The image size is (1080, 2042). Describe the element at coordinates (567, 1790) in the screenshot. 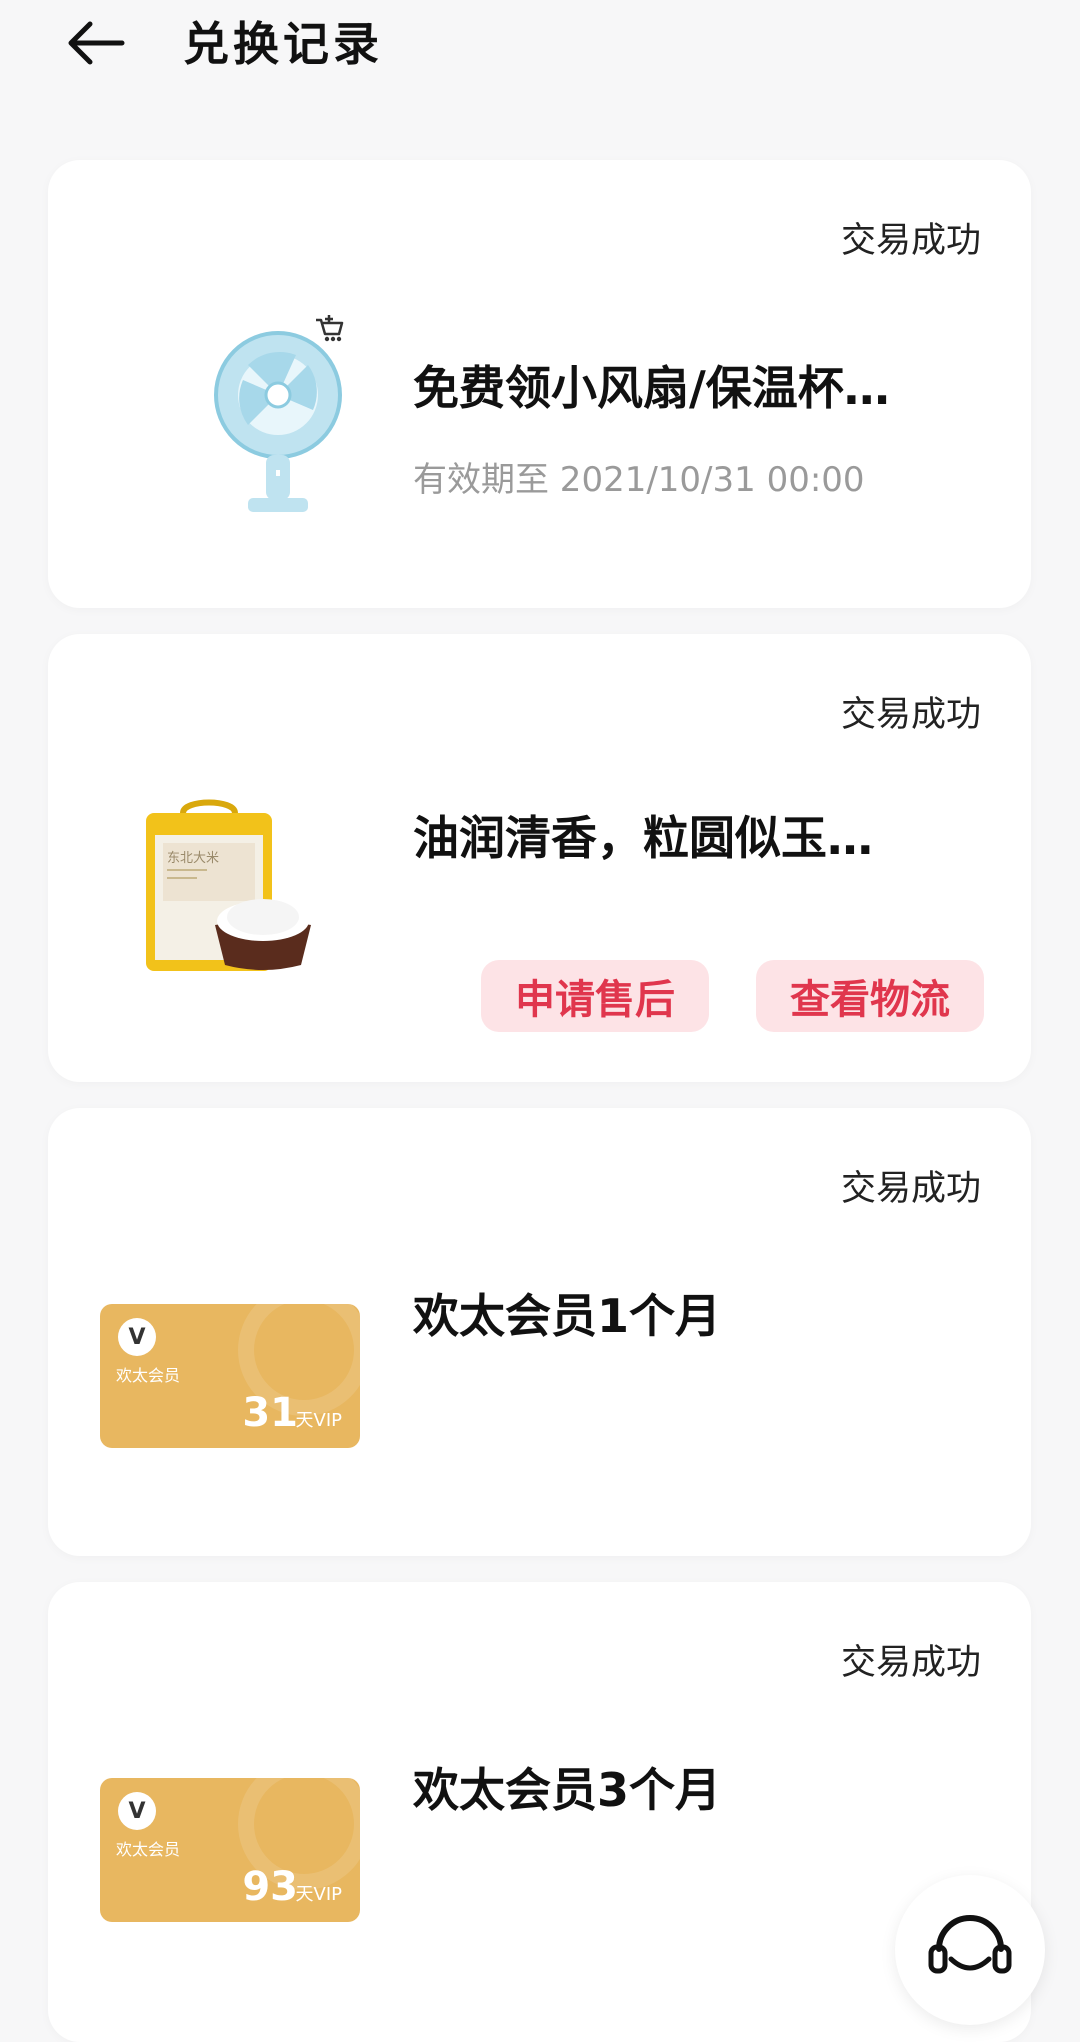

I see `product-title: 欢太会员3个月` at that location.